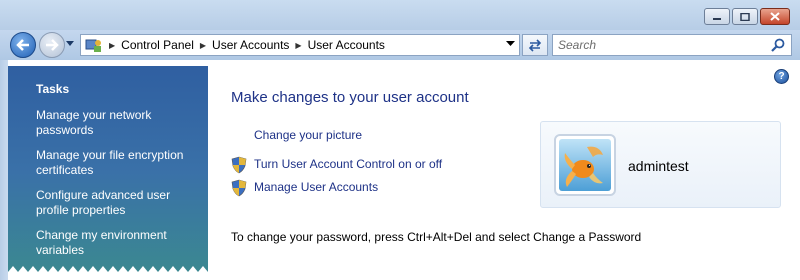 The height and width of the screenshot is (280, 800). I want to click on goldfish-picture-icon, so click(585, 165).